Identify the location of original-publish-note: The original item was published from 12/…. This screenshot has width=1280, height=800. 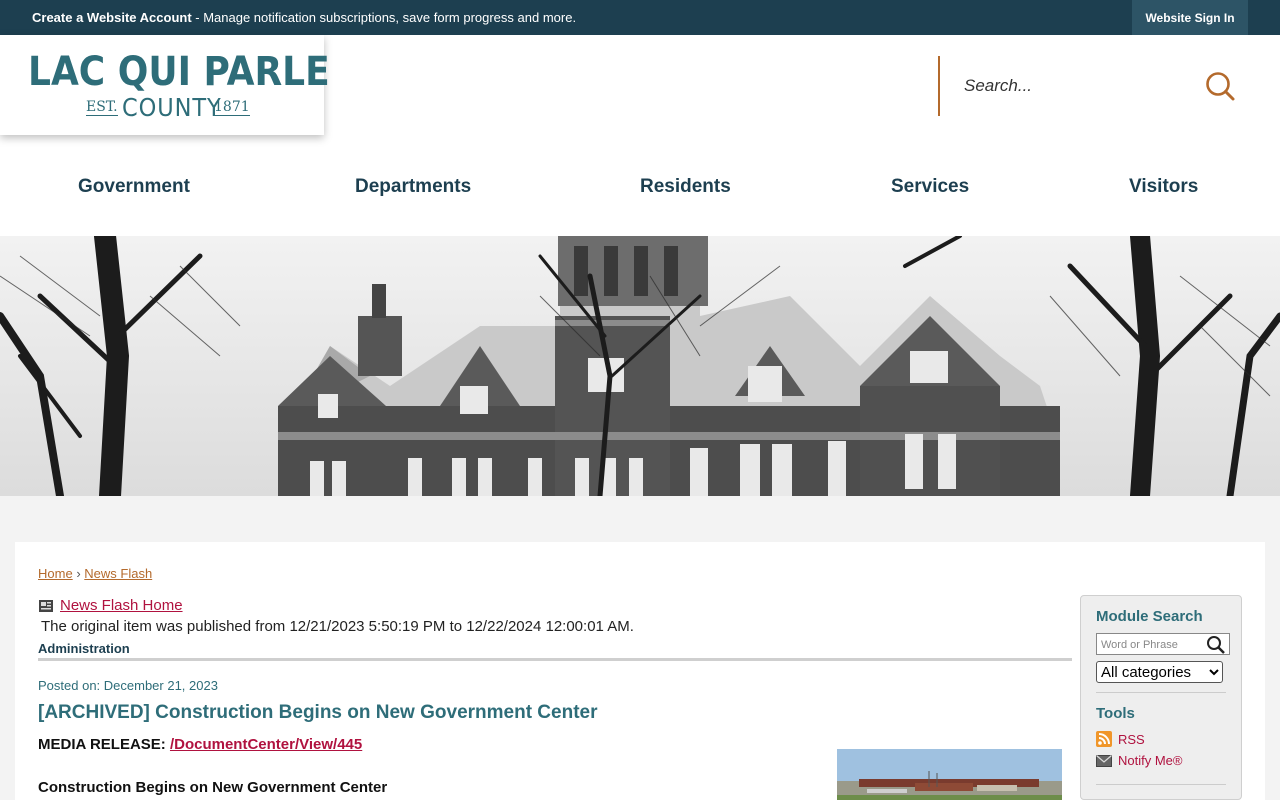
(337, 626).